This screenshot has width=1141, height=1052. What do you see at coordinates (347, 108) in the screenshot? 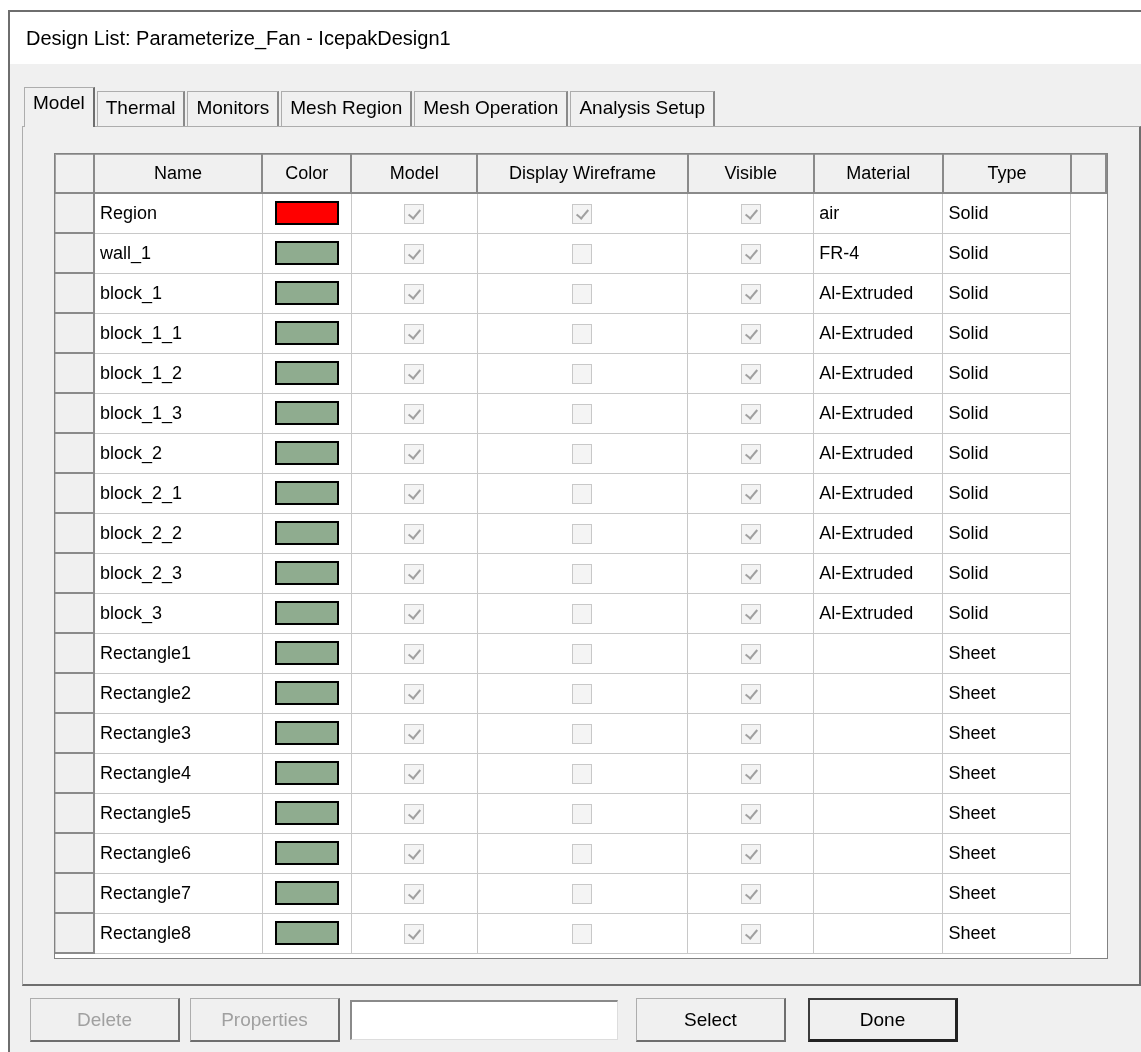
I see `tab: Mesh Region` at bounding box center [347, 108].